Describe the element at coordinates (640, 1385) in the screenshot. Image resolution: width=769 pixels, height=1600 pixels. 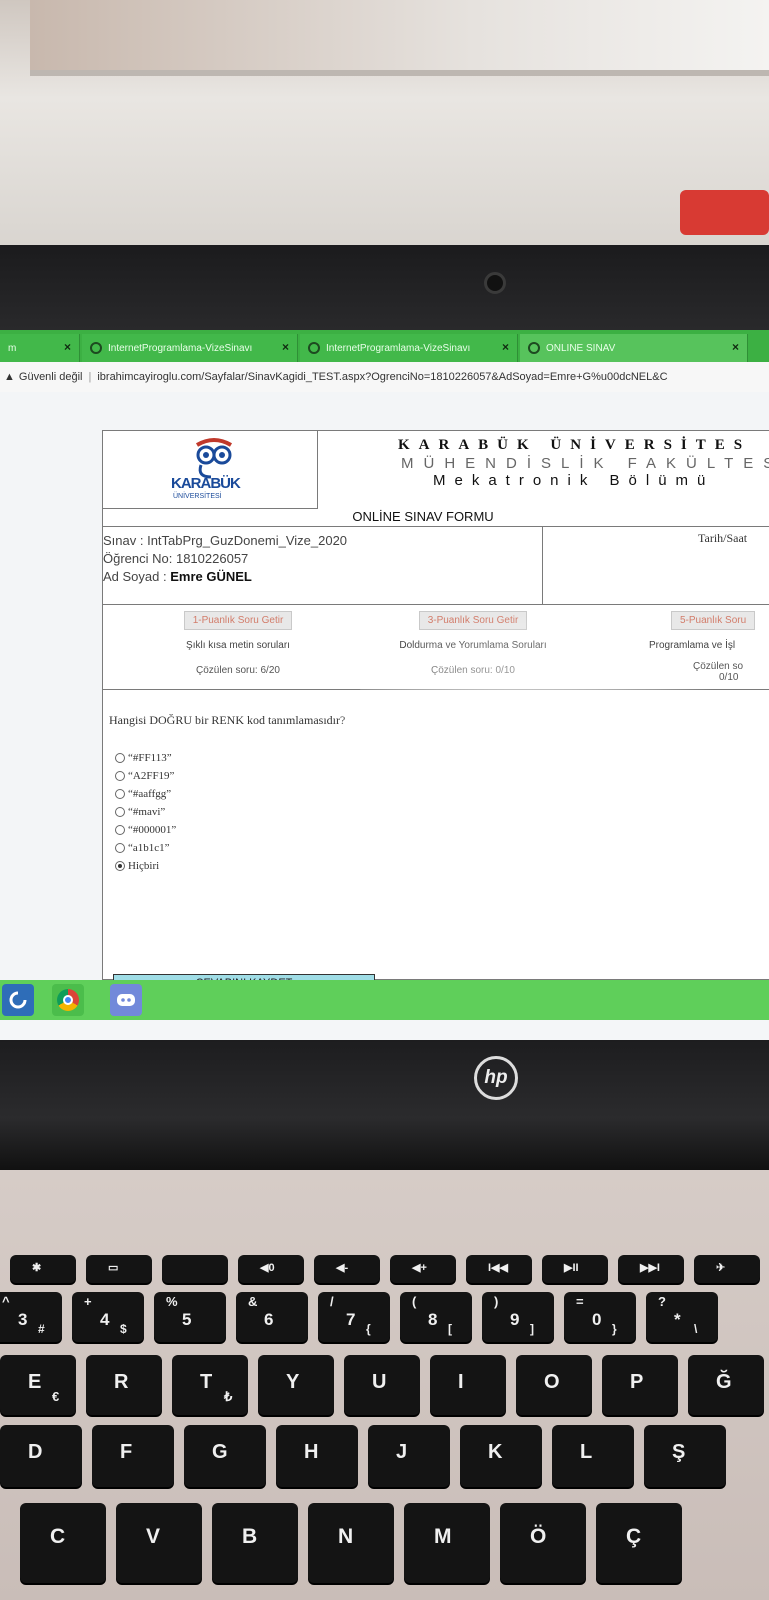
I see `letter-key: P` at that location.